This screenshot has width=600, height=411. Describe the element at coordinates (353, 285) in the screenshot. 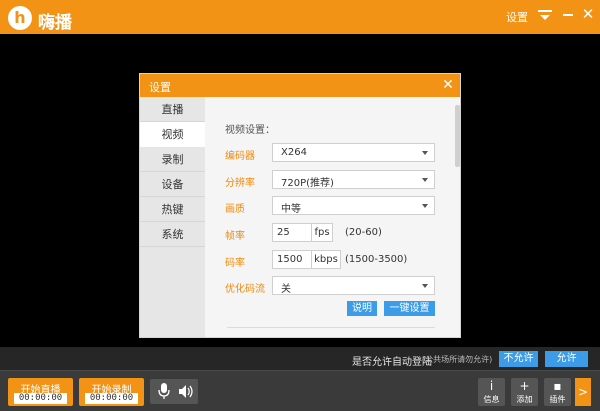

I see `optimize-select: 关` at that location.